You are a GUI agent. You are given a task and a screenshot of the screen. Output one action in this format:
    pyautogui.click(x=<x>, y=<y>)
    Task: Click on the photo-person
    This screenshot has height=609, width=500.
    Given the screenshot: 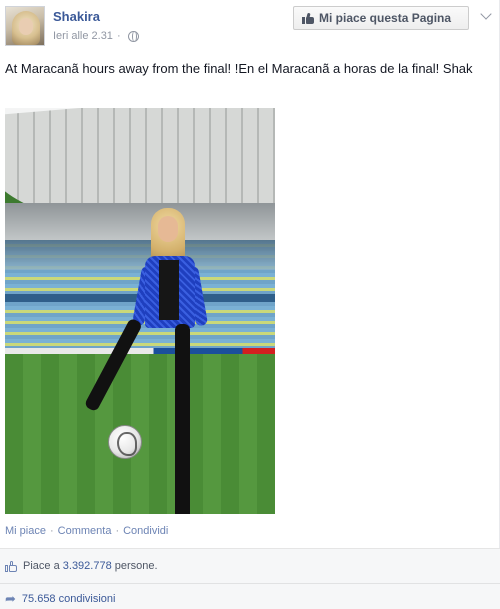 What is the action you would take?
    pyautogui.click(x=149, y=361)
    